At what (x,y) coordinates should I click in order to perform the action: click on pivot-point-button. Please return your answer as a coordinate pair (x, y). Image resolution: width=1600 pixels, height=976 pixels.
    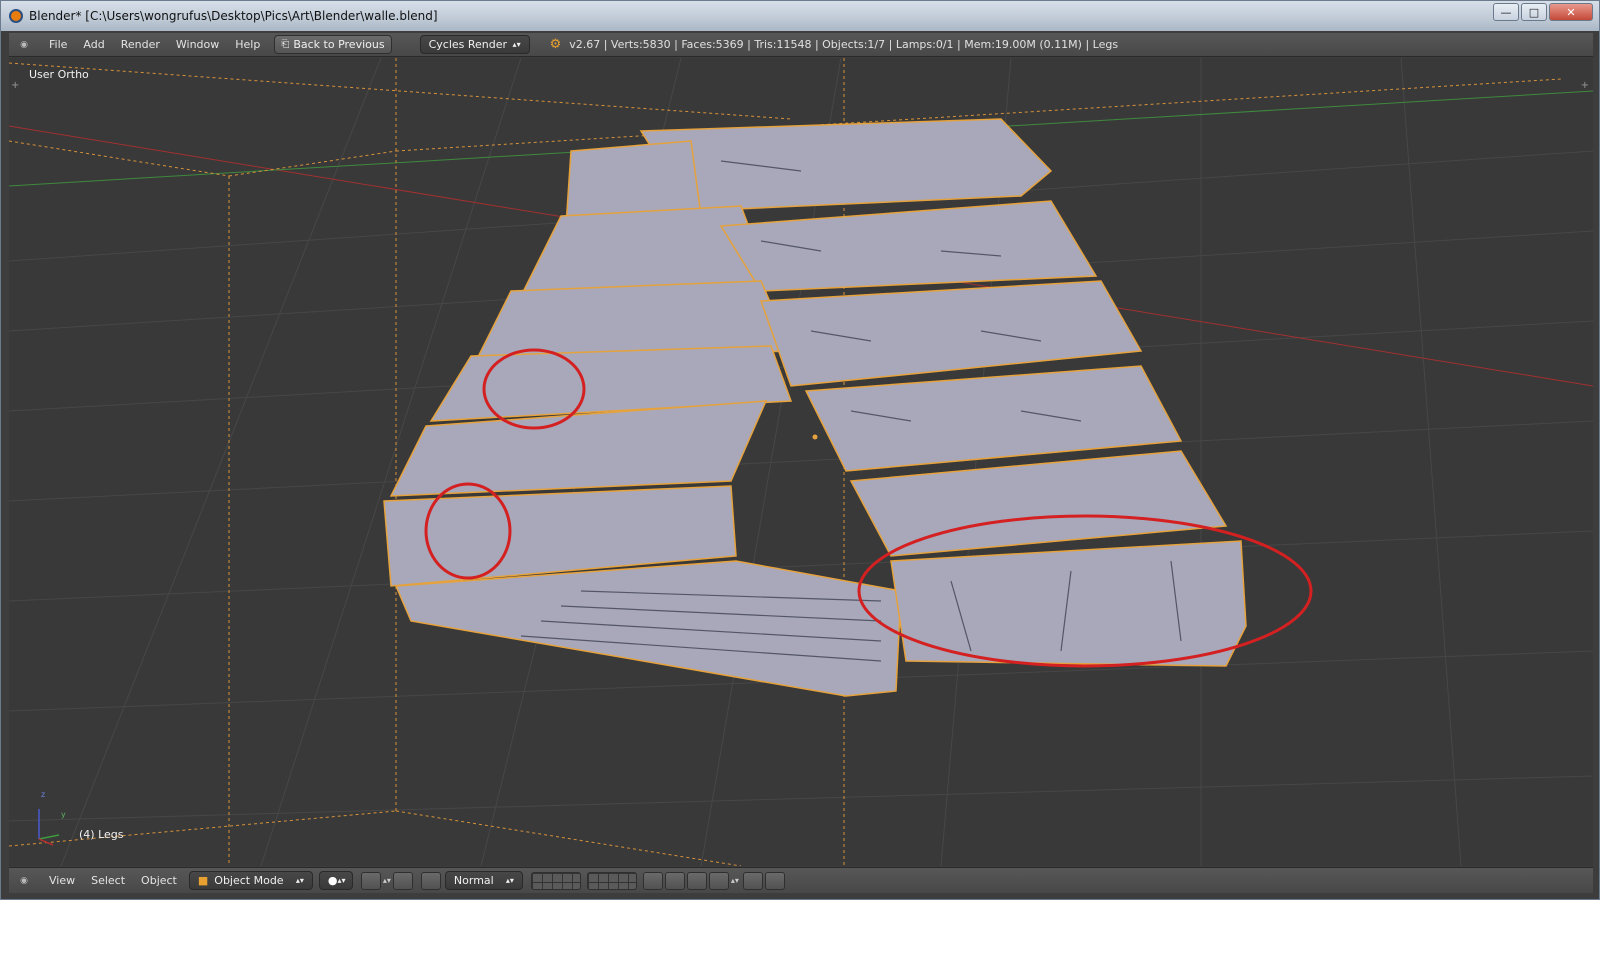
    Looking at the image, I should click on (370, 880).